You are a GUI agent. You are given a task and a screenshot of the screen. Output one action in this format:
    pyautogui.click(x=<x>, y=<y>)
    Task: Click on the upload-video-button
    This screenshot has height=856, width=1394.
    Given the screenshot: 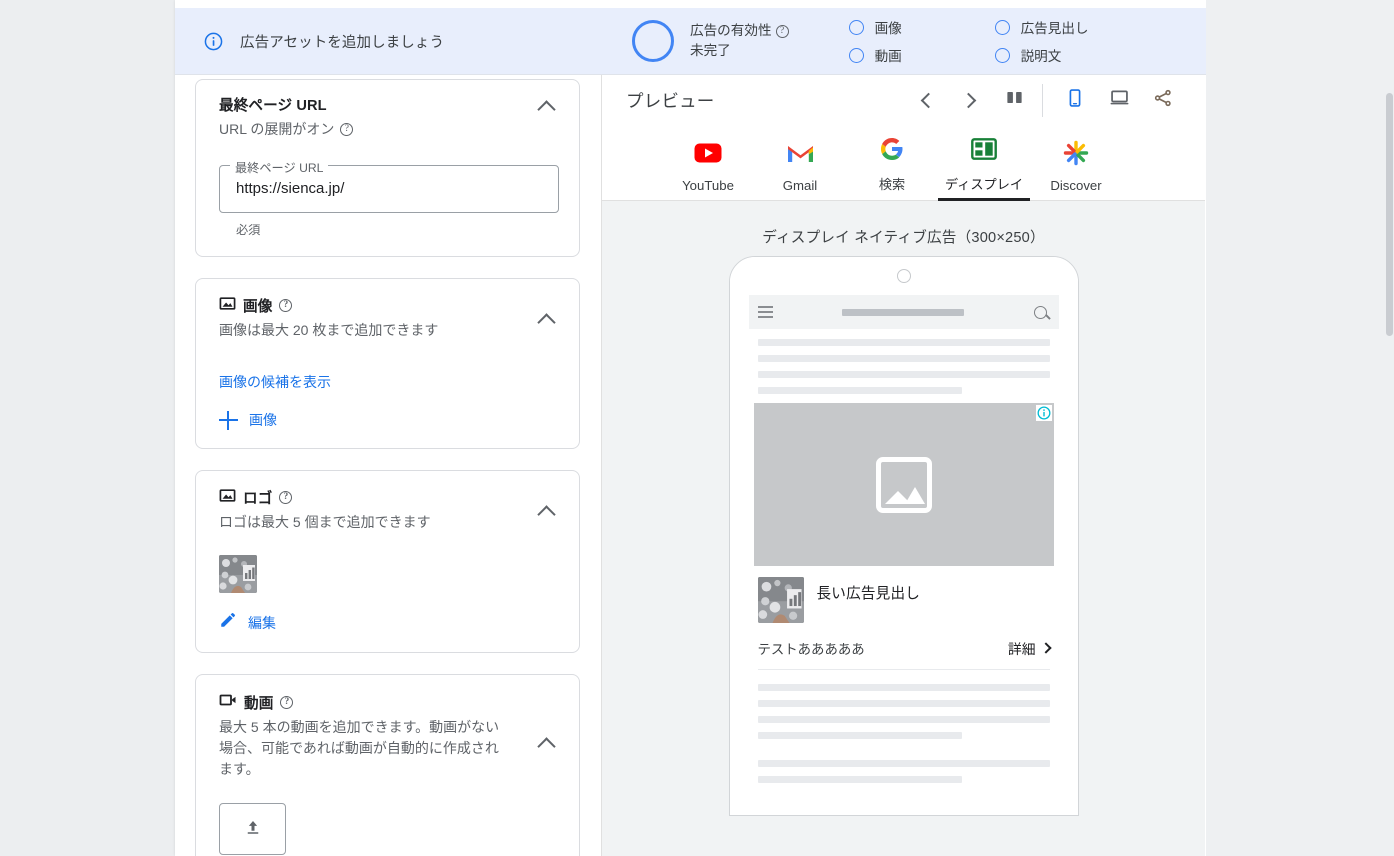 What is the action you would take?
    pyautogui.click(x=252, y=829)
    